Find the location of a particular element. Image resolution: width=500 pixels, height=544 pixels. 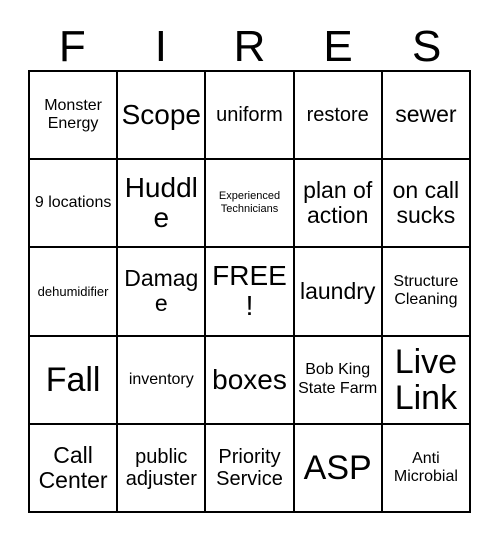

bingo-cell-label: on call sucks is located at coordinates (426, 202).